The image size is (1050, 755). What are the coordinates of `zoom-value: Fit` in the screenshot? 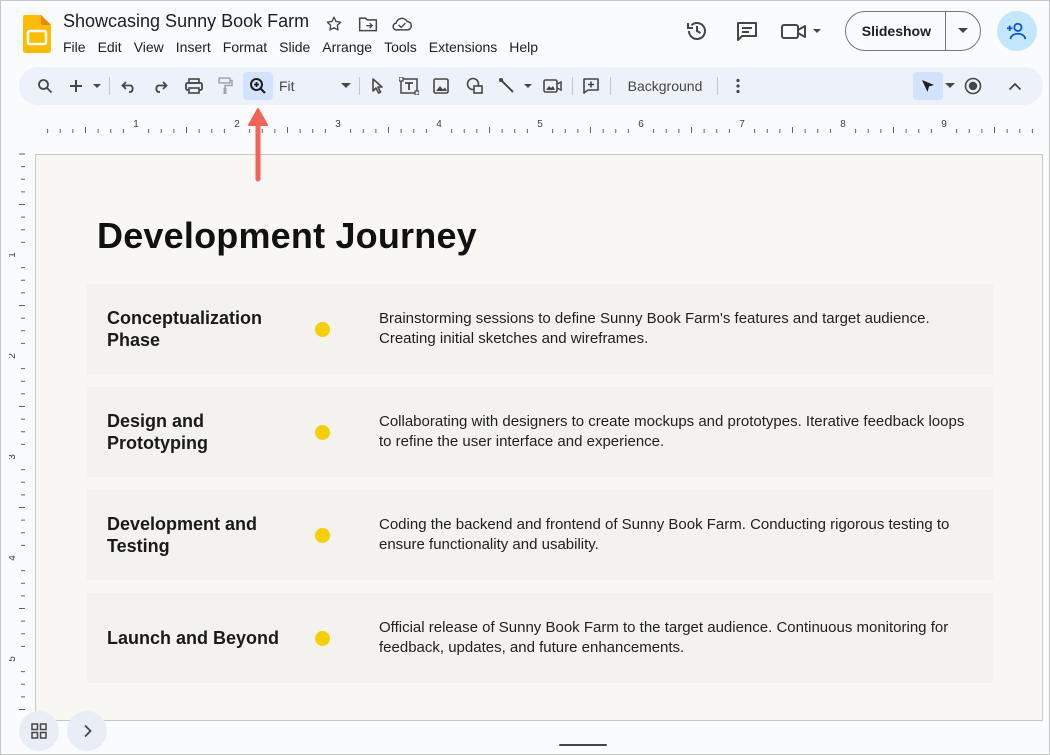 It's located at (287, 86).